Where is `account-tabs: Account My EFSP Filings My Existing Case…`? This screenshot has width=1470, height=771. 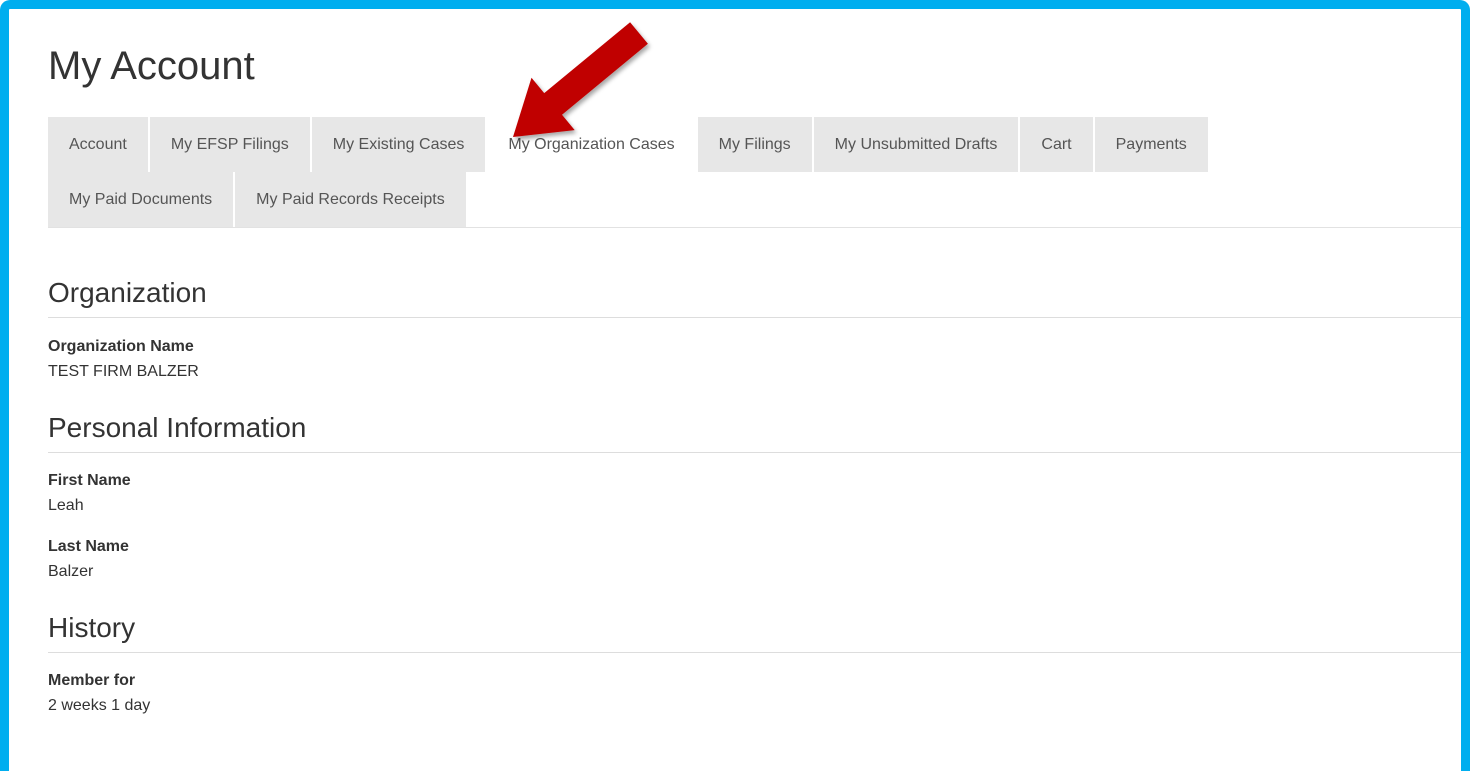 account-tabs: Account My EFSP Filings My Existing Case… is located at coordinates (754, 172).